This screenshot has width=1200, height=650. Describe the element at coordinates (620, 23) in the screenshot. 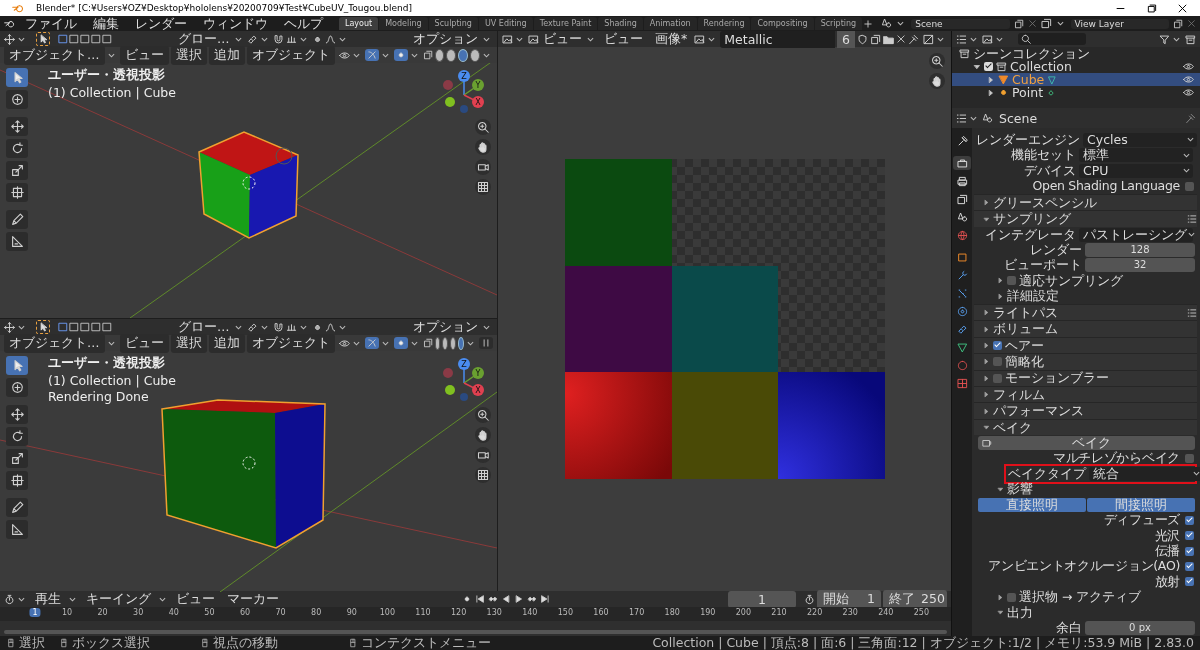

I see `workspace-tab: Shading` at that location.